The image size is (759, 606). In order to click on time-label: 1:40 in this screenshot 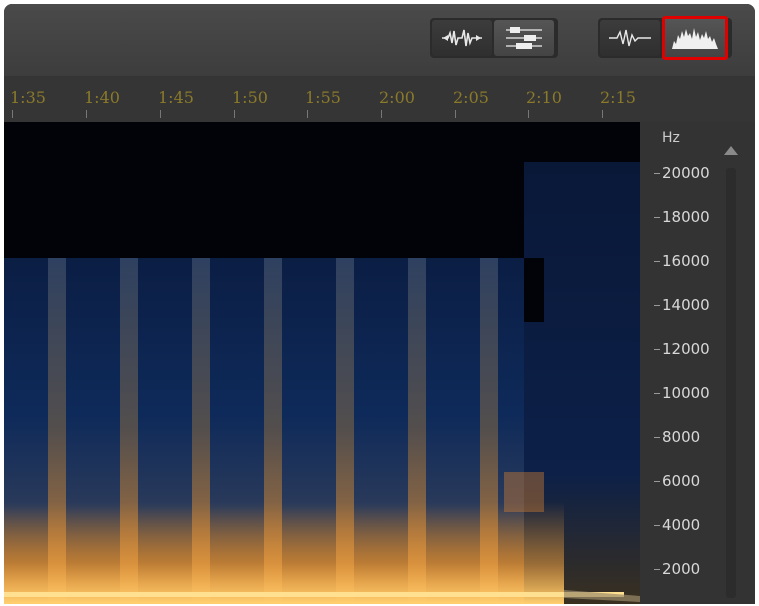, I will do `click(102, 97)`.